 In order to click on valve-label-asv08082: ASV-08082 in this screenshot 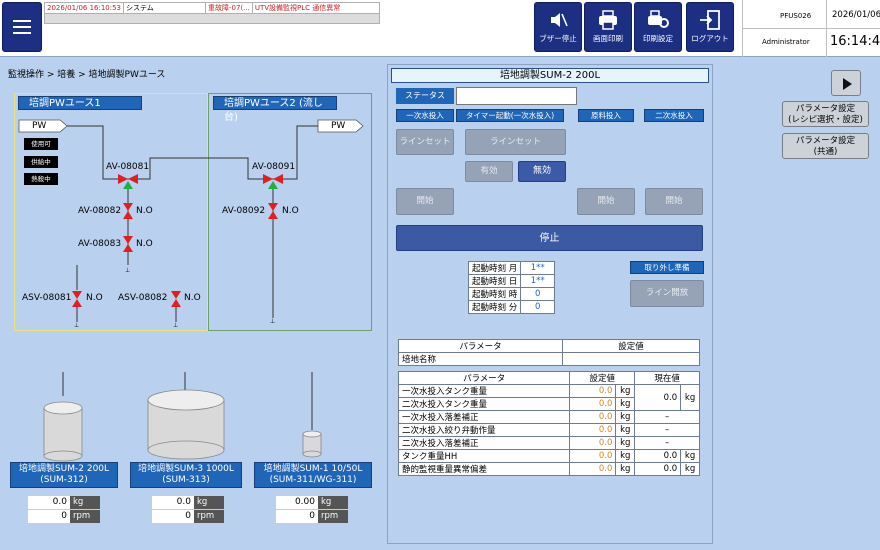, I will do `click(143, 298)`.